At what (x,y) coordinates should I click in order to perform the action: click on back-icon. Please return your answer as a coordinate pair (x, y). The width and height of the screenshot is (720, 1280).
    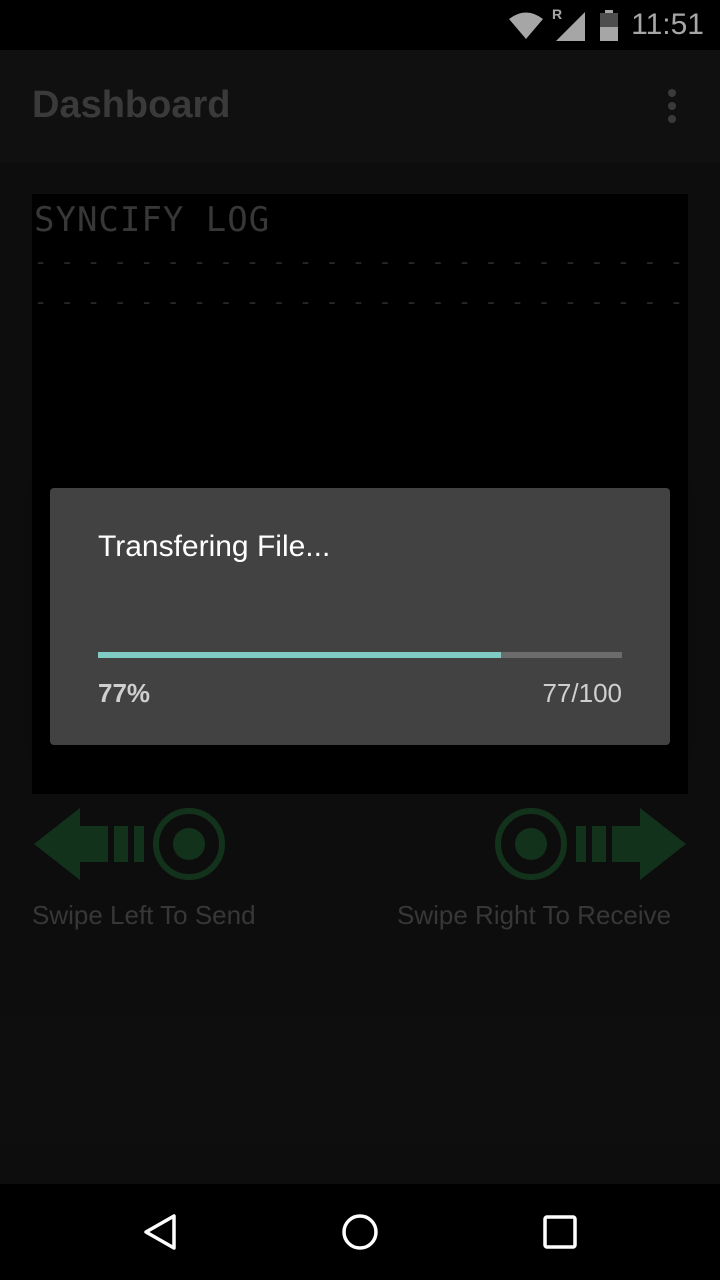
    Looking at the image, I should click on (160, 1232).